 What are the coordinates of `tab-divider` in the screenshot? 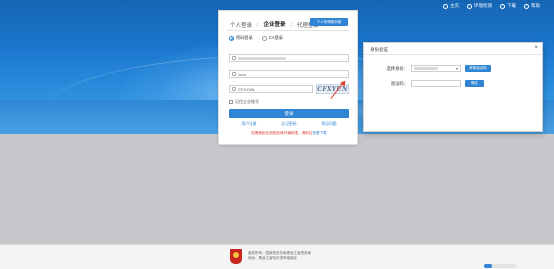 It's located at (288, 30).